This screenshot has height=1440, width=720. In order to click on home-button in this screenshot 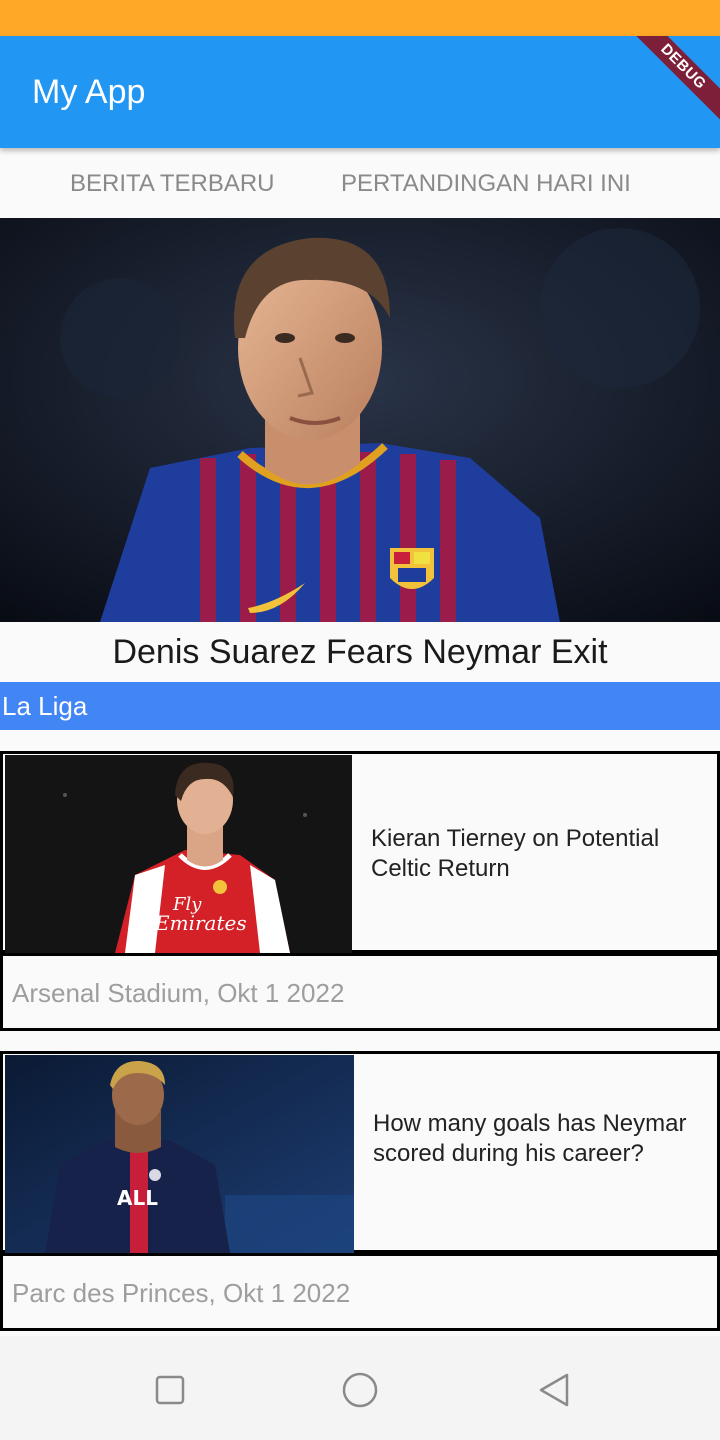, I will do `click(360, 1390)`.